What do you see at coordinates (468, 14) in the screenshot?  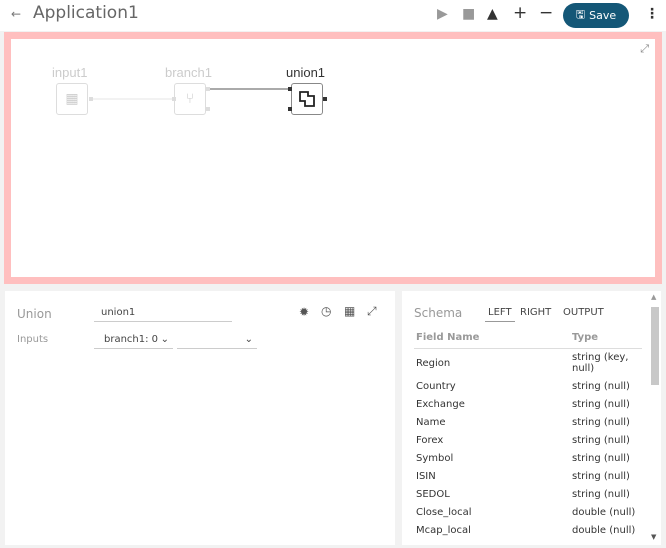 I see `stop-icon: ■` at bounding box center [468, 14].